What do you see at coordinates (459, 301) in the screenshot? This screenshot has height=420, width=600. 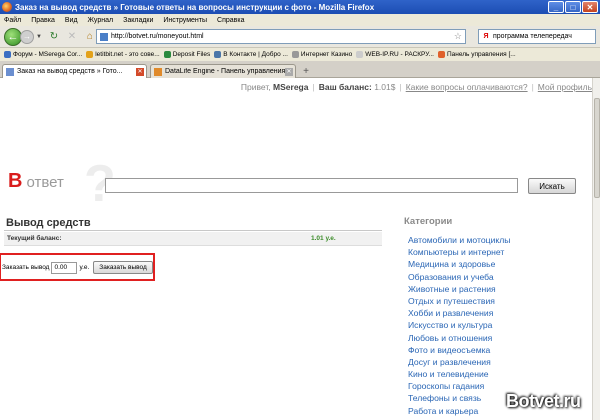 I see `category-link: Отдых и путешествия` at bounding box center [459, 301].